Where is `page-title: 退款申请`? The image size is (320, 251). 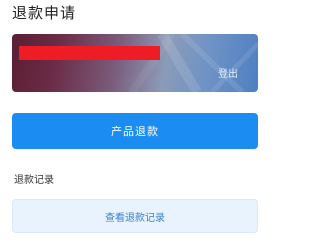 page-title: 退款申请 is located at coordinates (44, 13).